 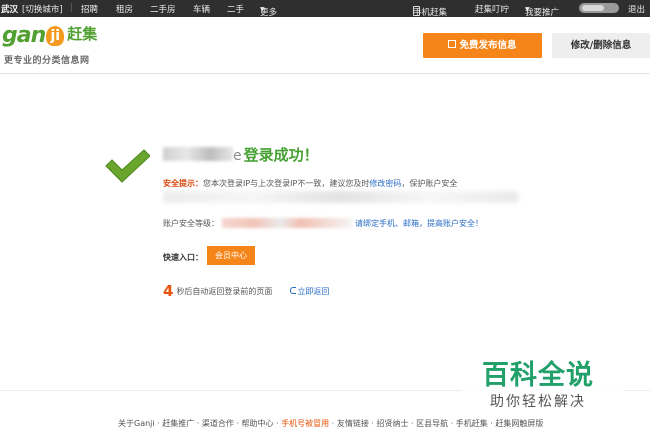 I want to click on ganji-time-link: 赶集叮咛, so click(x=492, y=9).